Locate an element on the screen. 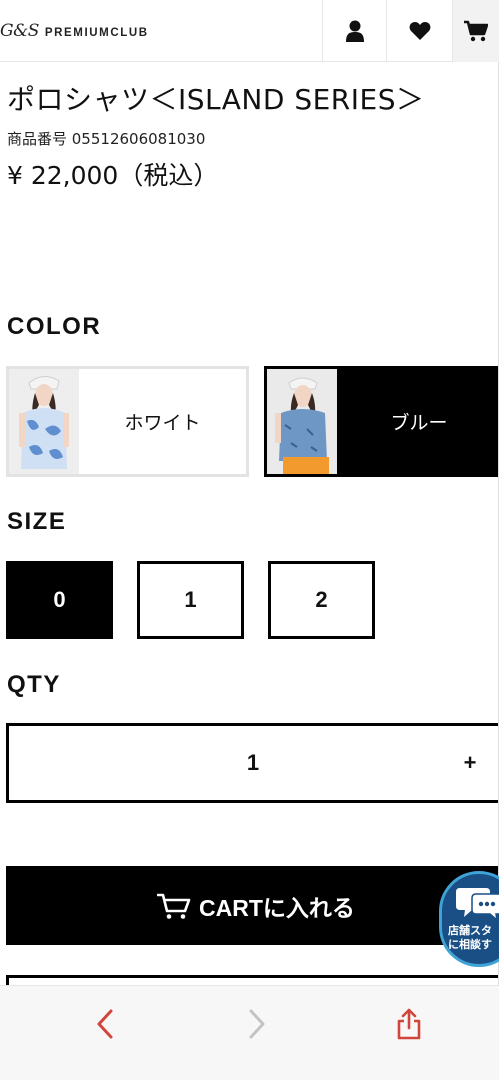  size-option-0: 0 is located at coordinates (59, 600).